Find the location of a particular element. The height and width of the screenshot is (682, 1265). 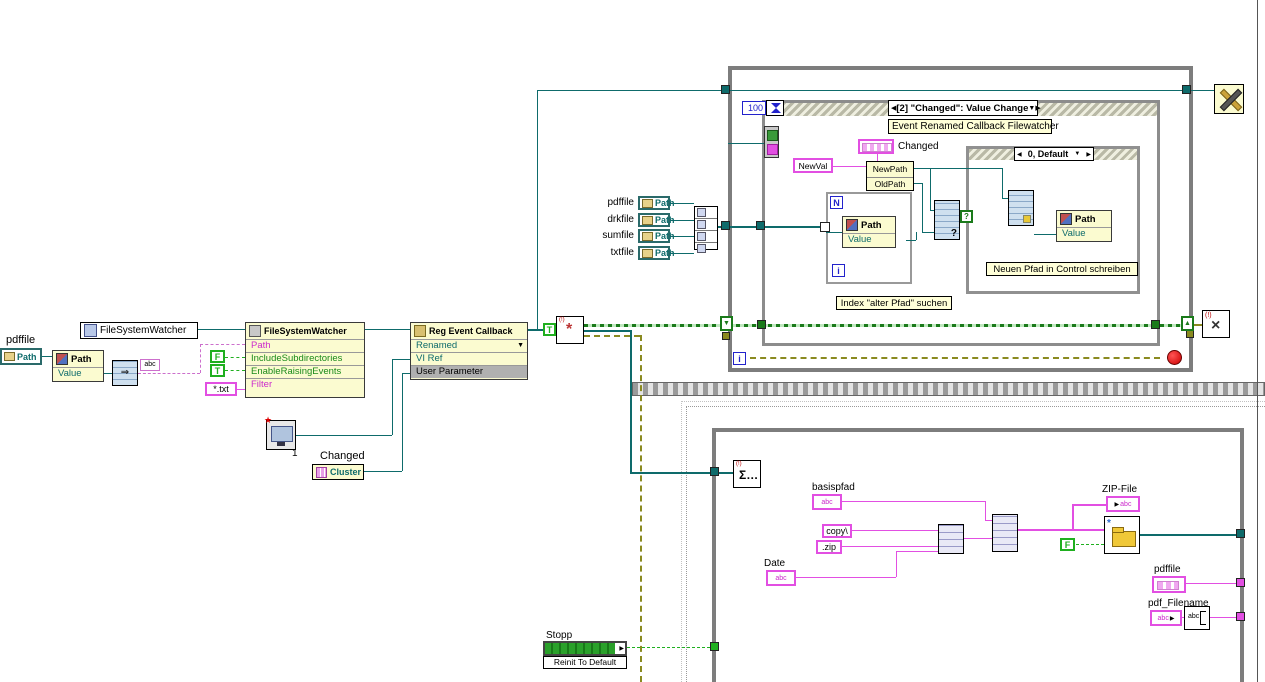

filter-string-constant: *.txt is located at coordinates (221, 389).